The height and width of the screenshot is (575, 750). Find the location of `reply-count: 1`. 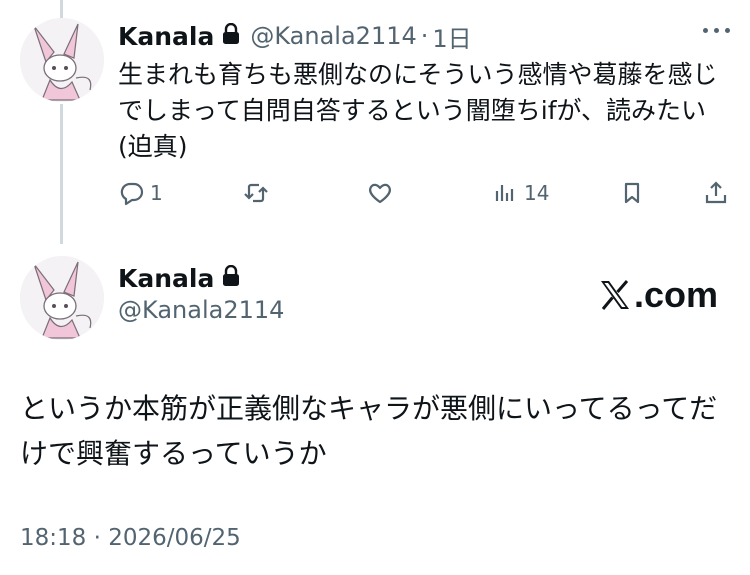

reply-count: 1 is located at coordinates (156, 193).